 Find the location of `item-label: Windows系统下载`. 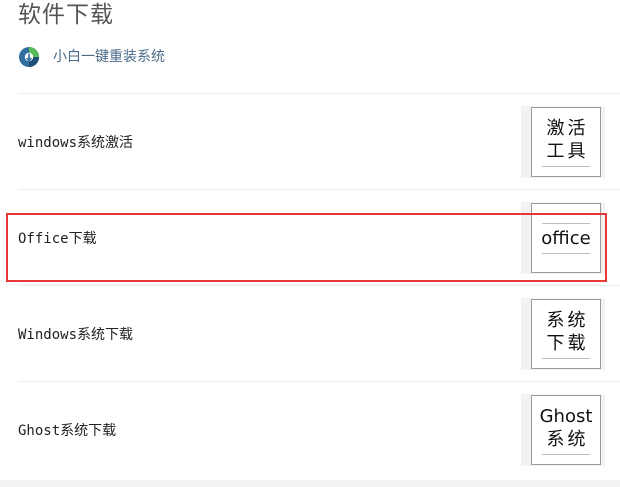

item-label: Windows系统下载 is located at coordinates (75, 334).